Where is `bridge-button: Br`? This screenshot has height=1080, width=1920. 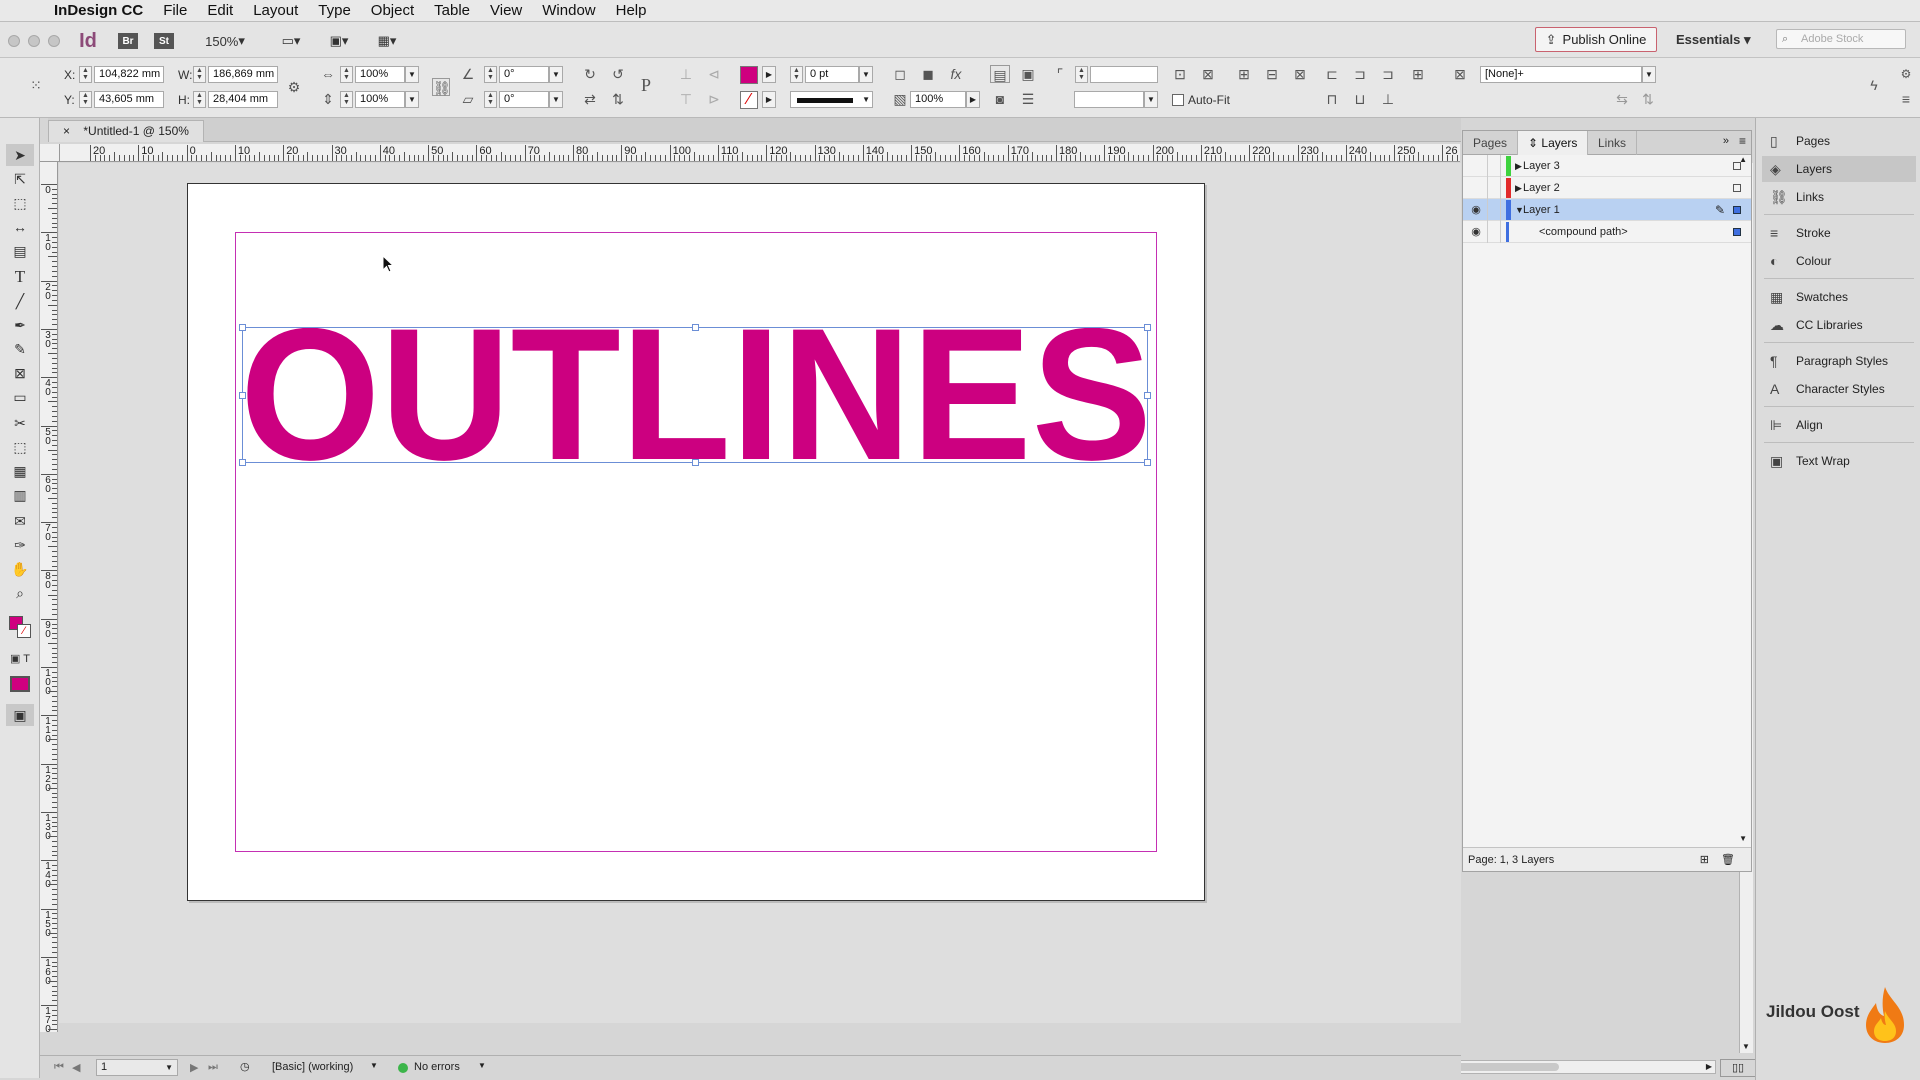
bridge-button: Br is located at coordinates (128, 41).